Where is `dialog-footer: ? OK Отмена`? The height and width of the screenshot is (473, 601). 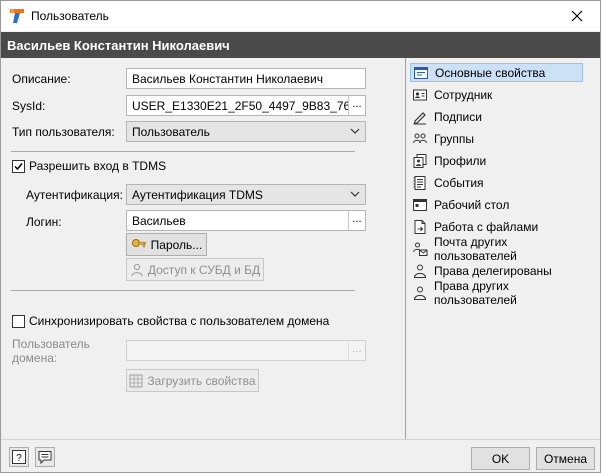
dialog-footer: ? OK Отмена is located at coordinates (300, 455).